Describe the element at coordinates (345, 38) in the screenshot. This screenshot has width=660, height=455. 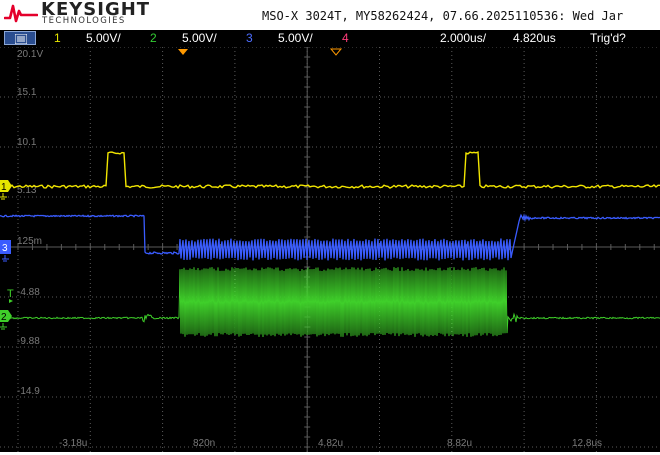
I see `ch4-number: 4` at that location.